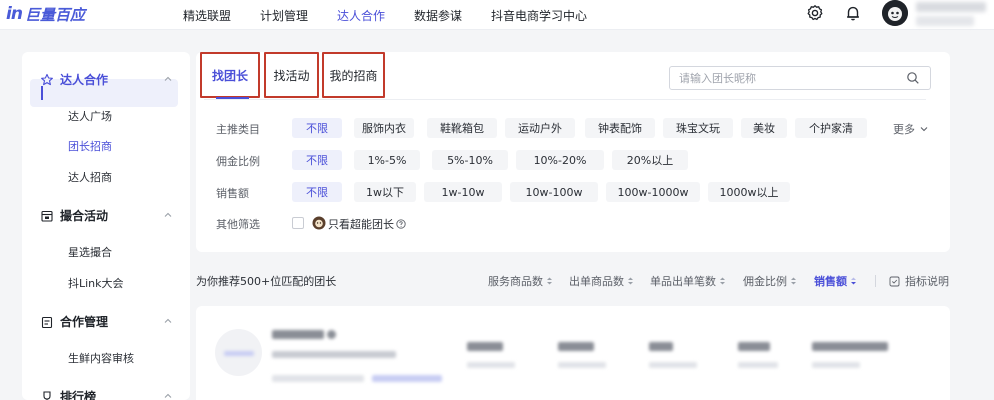 The width and height of the screenshot is (994, 400). Describe the element at coordinates (284, 15) in the screenshot. I see `nav-item-plan-management: 计划管理` at that location.